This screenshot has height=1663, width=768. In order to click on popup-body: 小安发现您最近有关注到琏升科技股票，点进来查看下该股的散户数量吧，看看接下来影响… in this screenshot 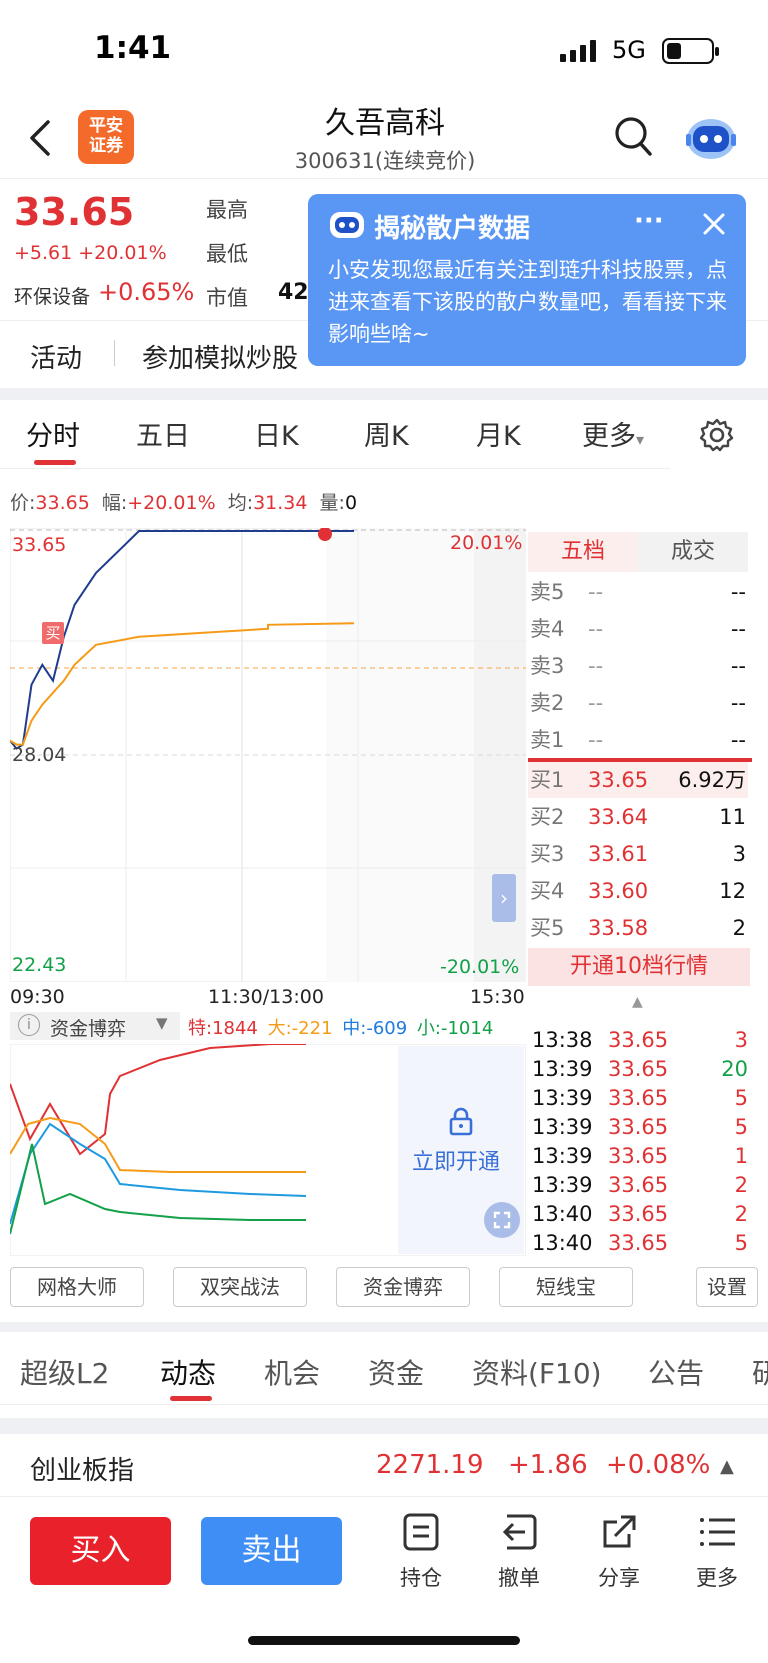, I will do `click(527, 302)`.